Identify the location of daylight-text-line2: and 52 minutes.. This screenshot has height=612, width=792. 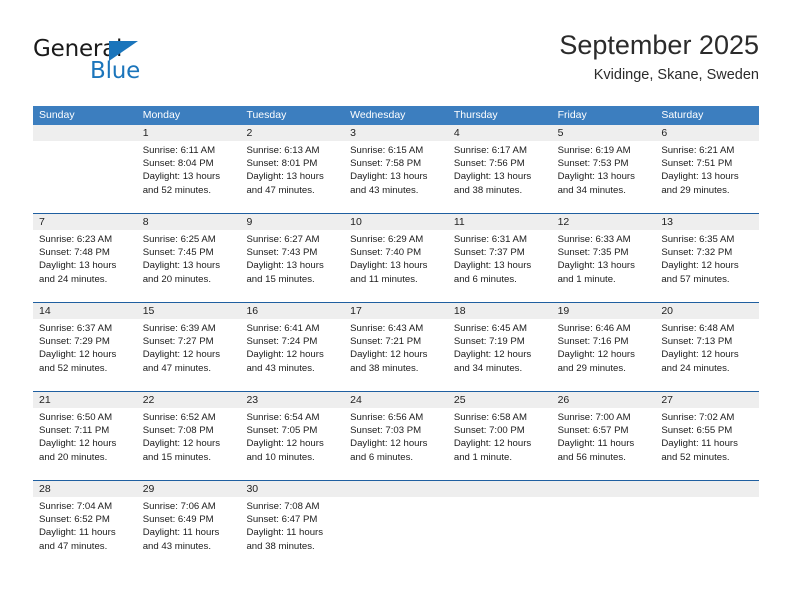
(73, 368).